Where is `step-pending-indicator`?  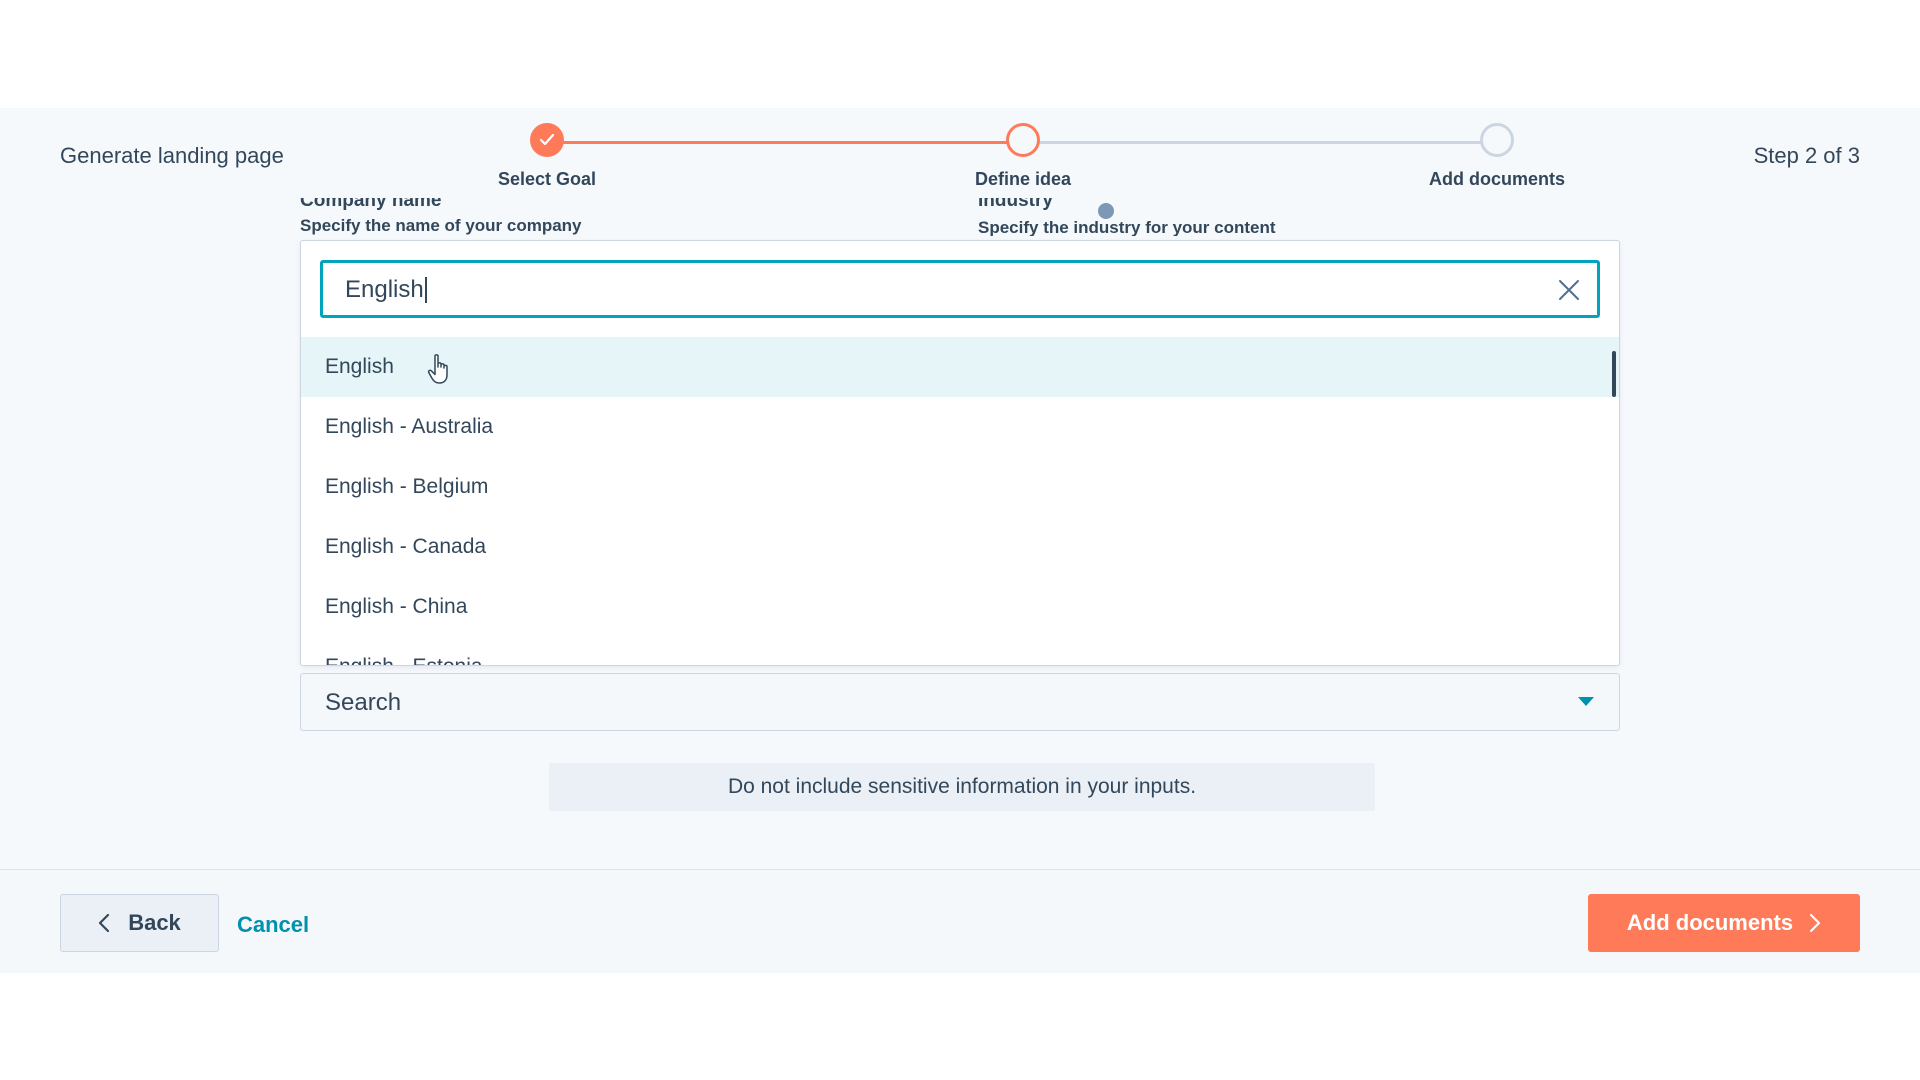
step-pending-indicator is located at coordinates (1497, 140).